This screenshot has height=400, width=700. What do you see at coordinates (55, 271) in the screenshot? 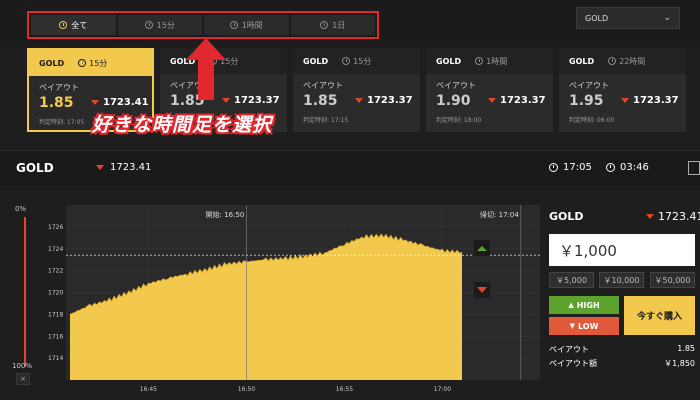
I see `y-tick-label: 1722` at bounding box center [55, 271].